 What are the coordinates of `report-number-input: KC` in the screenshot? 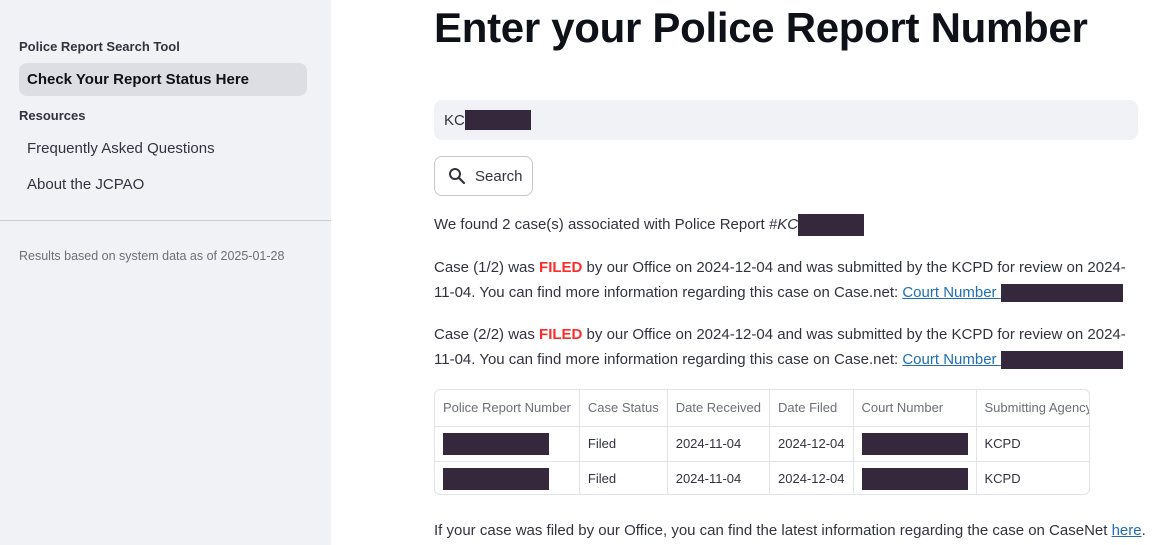 It's located at (786, 120).